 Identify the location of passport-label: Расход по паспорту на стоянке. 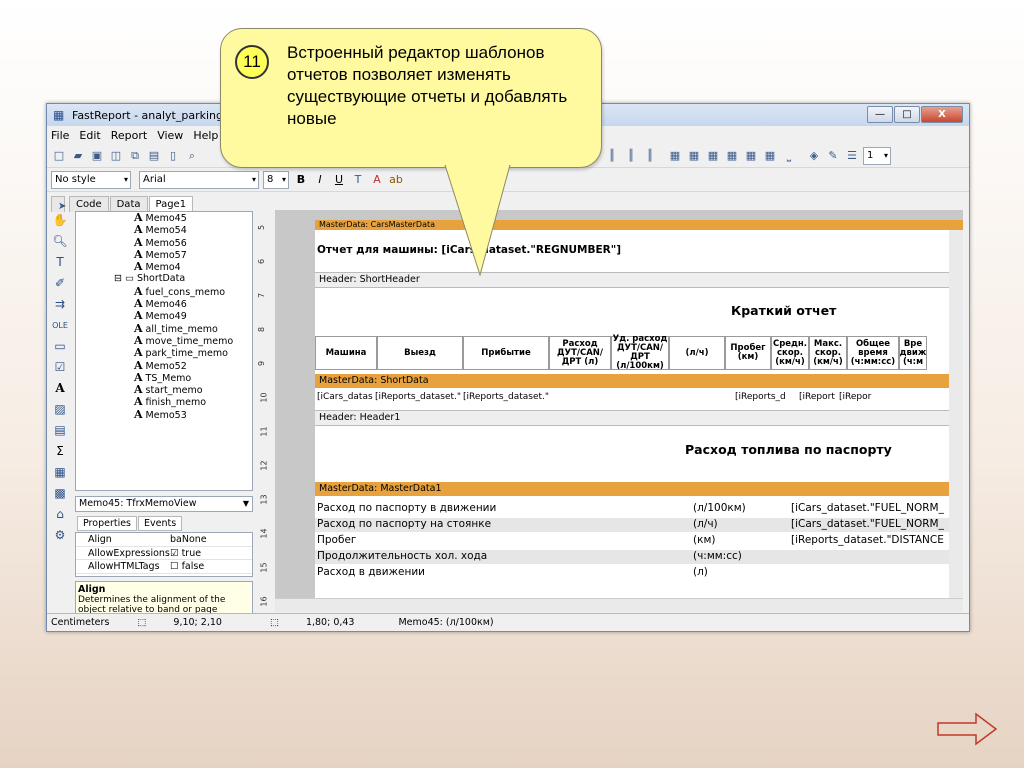
(404, 524).